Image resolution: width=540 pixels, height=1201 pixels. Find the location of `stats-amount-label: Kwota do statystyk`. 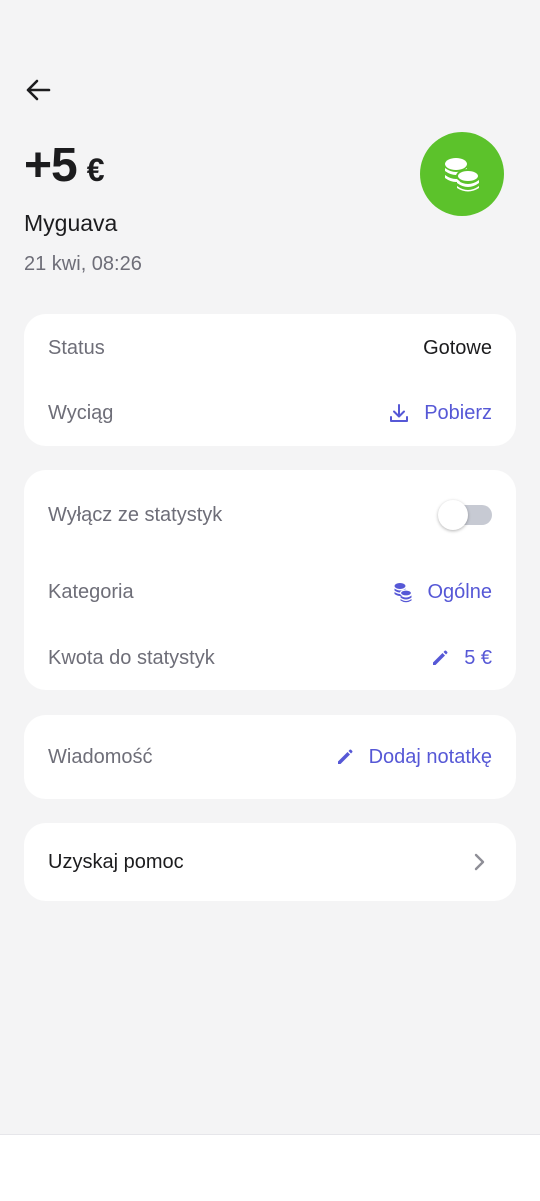

stats-amount-label: Kwota do statystyk is located at coordinates (131, 657).